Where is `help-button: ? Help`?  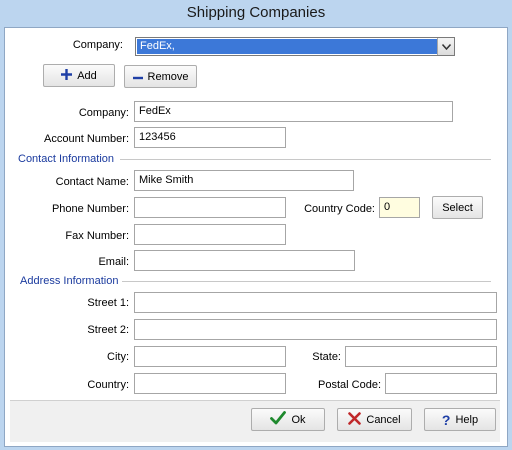
help-button: ? Help is located at coordinates (460, 419).